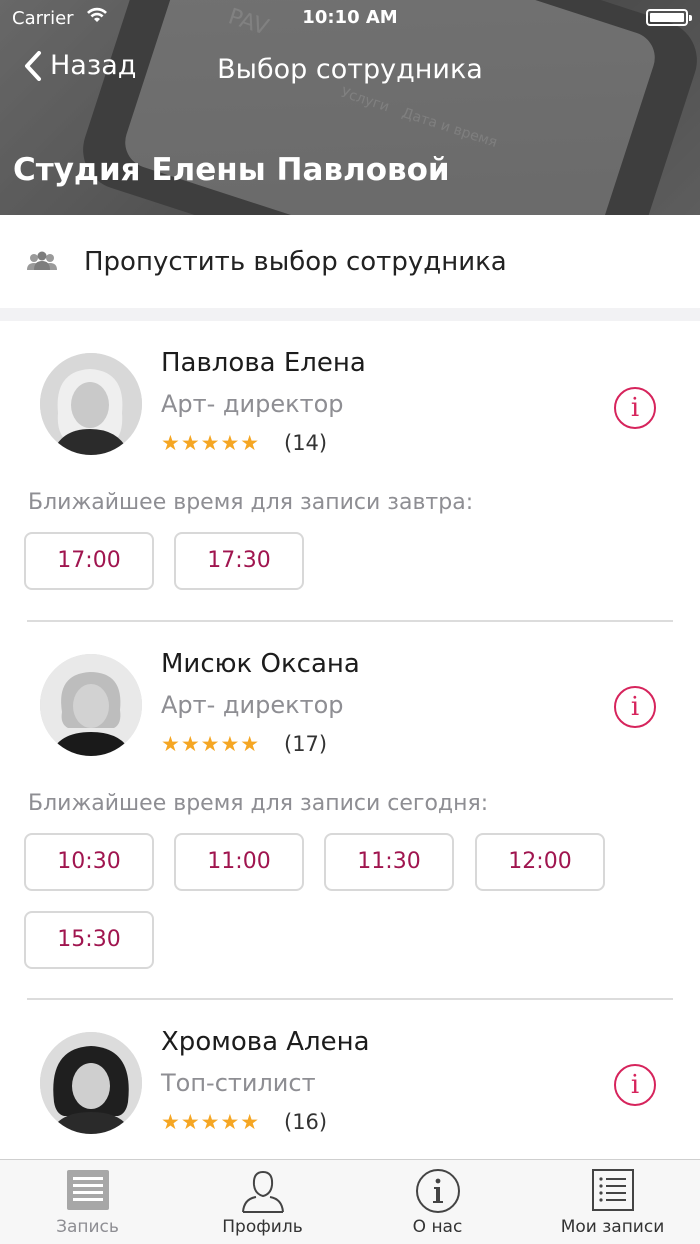 This screenshot has height=1244, width=700. I want to click on tab-bar: Запись Профиль О нас Мои записи, so click(350, 1201).